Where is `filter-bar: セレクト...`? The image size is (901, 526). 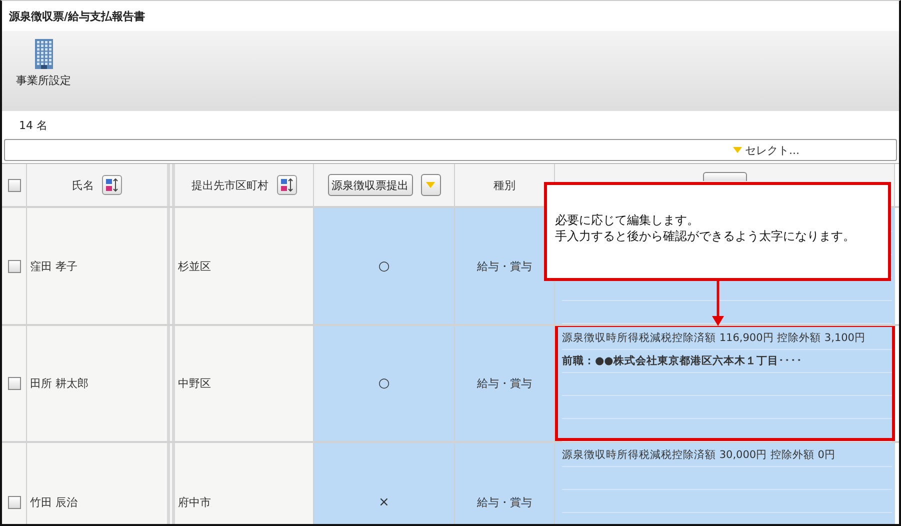 filter-bar: セレクト... is located at coordinates (450, 150).